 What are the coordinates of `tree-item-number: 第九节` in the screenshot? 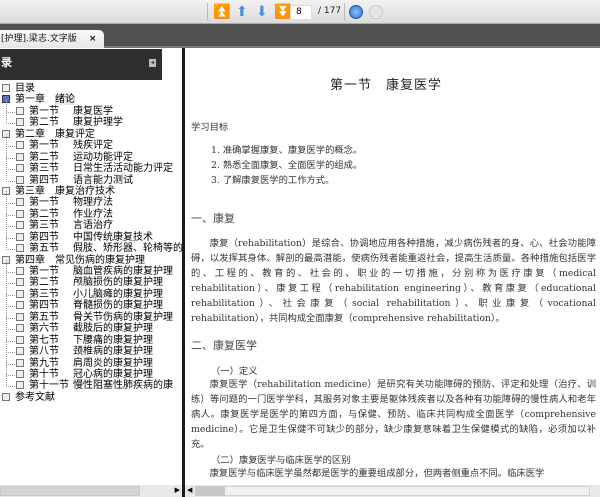 It's located at (44, 363).